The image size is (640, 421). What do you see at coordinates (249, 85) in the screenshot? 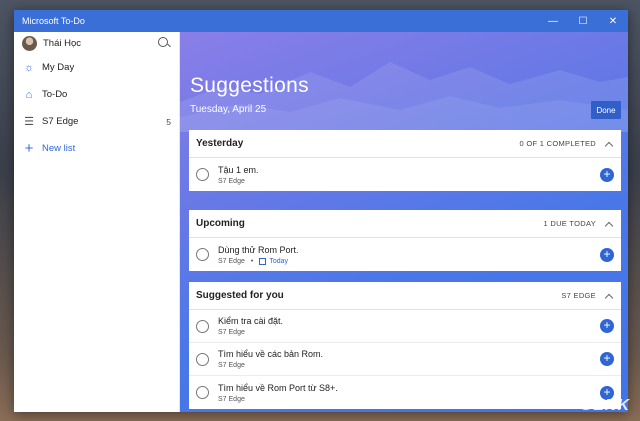
I see `page-title: Suggestions` at bounding box center [249, 85].